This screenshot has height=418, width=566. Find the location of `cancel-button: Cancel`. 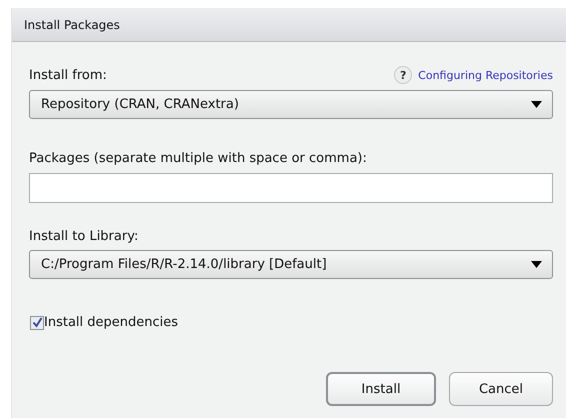

cancel-button: Cancel is located at coordinates (501, 389).